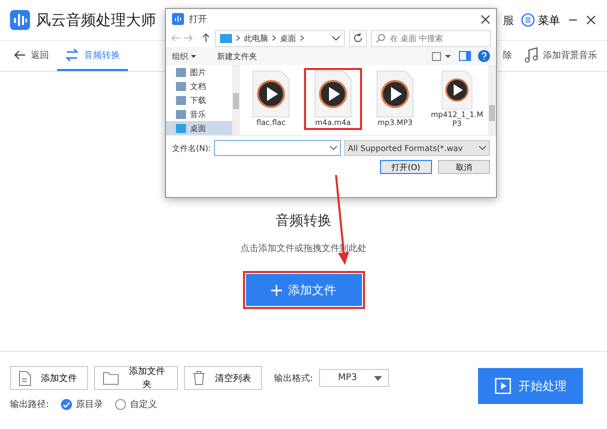  What do you see at coordinates (72, 55) in the screenshot?
I see `swap-arrows-icon` at bounding box center [72, 55].